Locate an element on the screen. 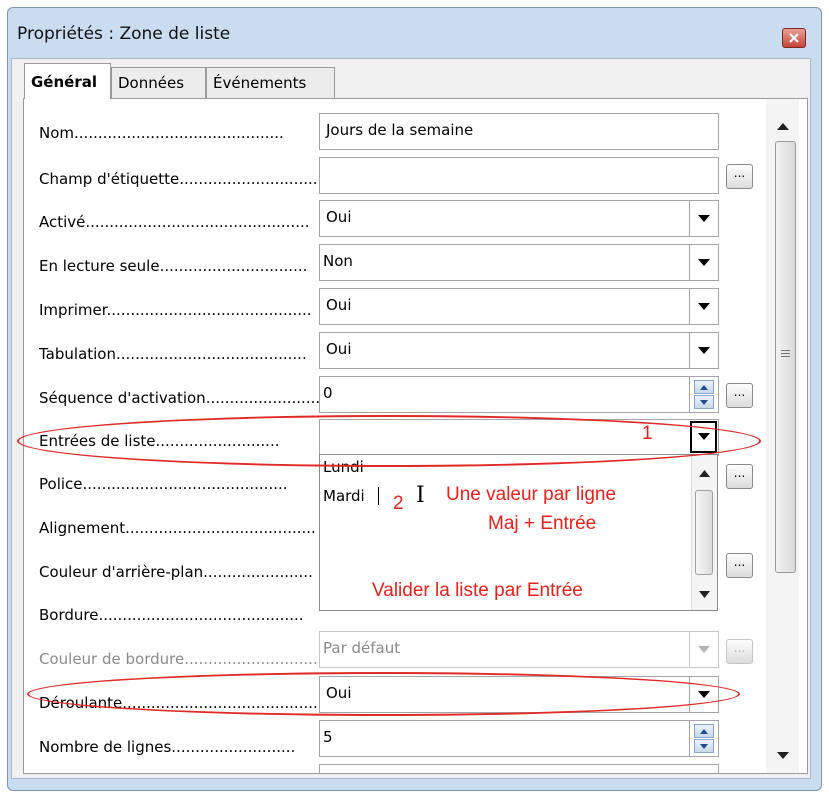 The width and height of the screenshot is (829, 798). list-entry: Lundi is located at coordinates (343, 467).